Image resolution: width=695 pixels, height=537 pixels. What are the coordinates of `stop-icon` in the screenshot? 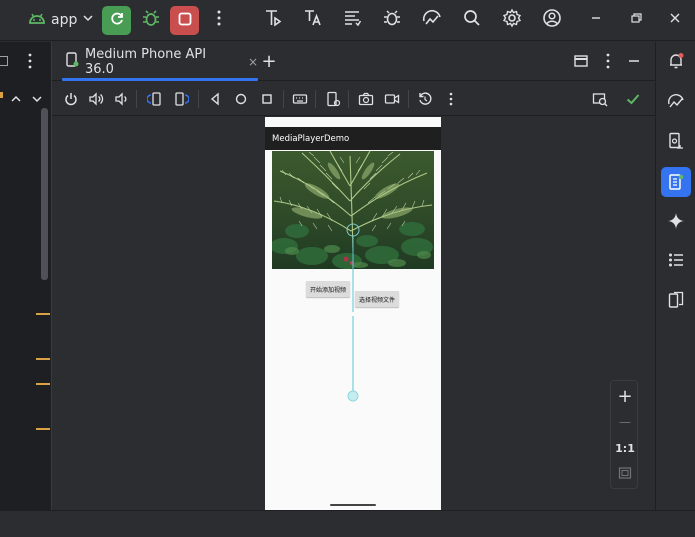 It's located at (185, 20).